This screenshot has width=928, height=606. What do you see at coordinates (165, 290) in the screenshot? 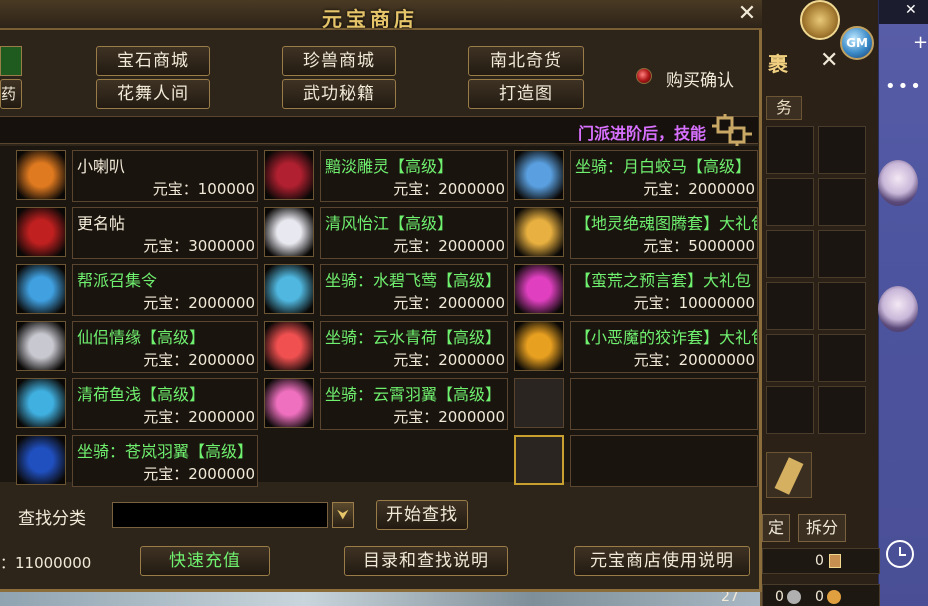
I see `item-info-box: 帮派召集令 元宝：2000000` at bounding box center [165, 290].